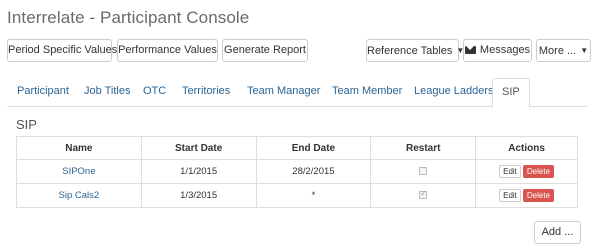 Image resolution: width=602 pixels, height=250 pixels. What do you see at coordinates (79, 148) in the screenshot?
I see `column-header-name: Name` at bounding box center [79, 148].